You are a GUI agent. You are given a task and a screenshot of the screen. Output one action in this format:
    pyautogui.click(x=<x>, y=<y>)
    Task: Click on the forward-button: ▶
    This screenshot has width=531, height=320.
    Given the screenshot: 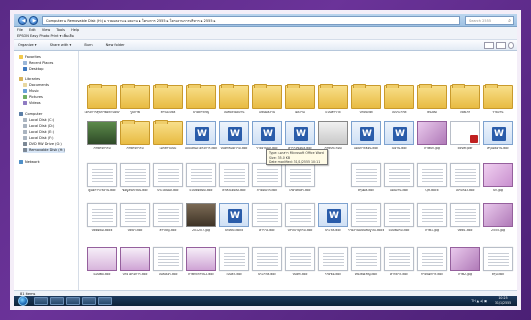 What is the action you would take?
    pyautogui.click(x=33, y=20)
    